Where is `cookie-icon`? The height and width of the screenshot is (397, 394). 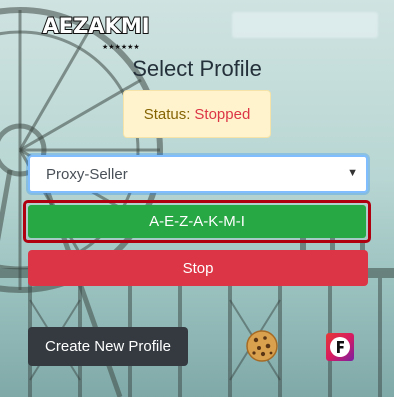 cookie-icon is located at coordinates (262, 346).